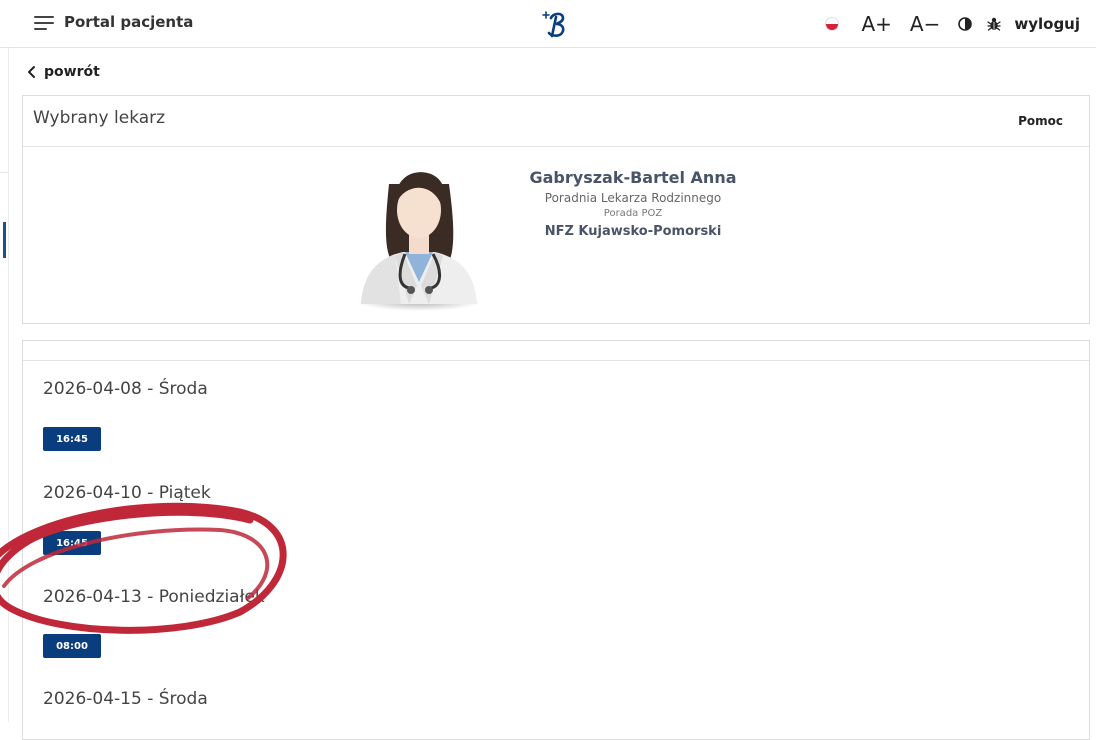 The image size is (1096, 740). What do you see at coordinates (557, 24) in the screenshot?
I see `logo-icon` at bounding box center [557, 24].